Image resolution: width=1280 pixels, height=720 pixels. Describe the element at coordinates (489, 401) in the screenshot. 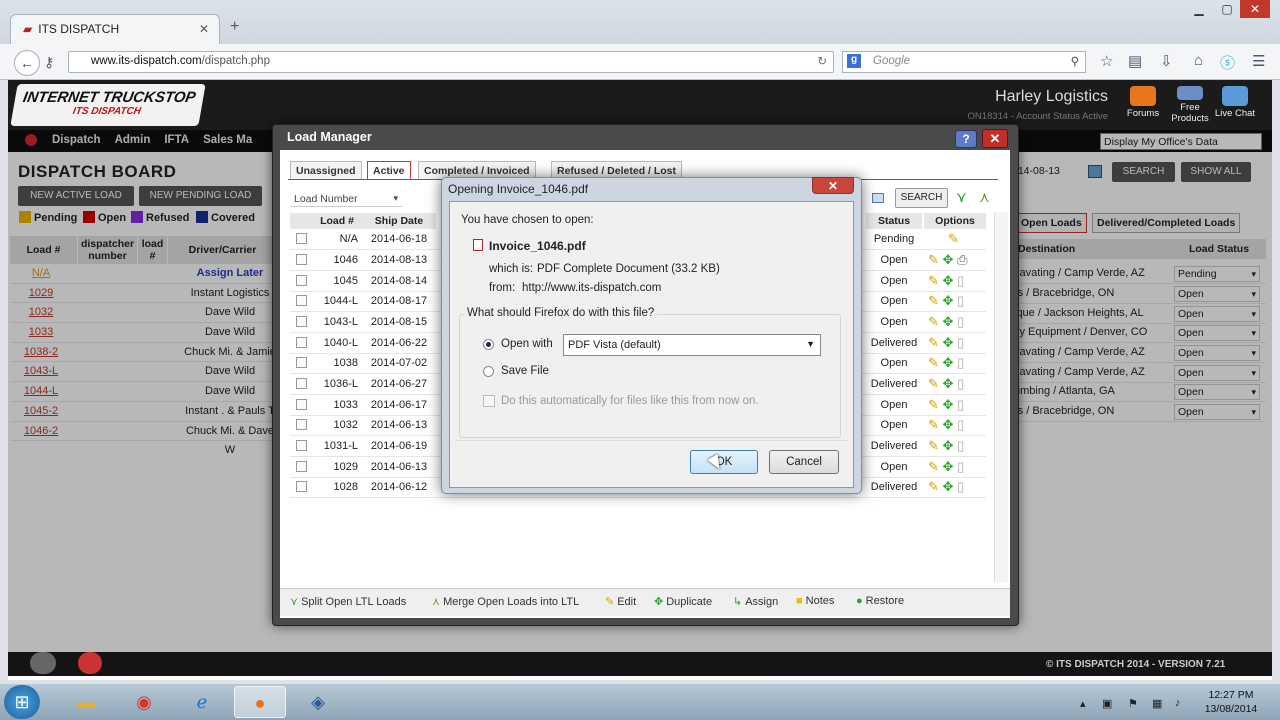

I see `auto-checkbox` at that location.